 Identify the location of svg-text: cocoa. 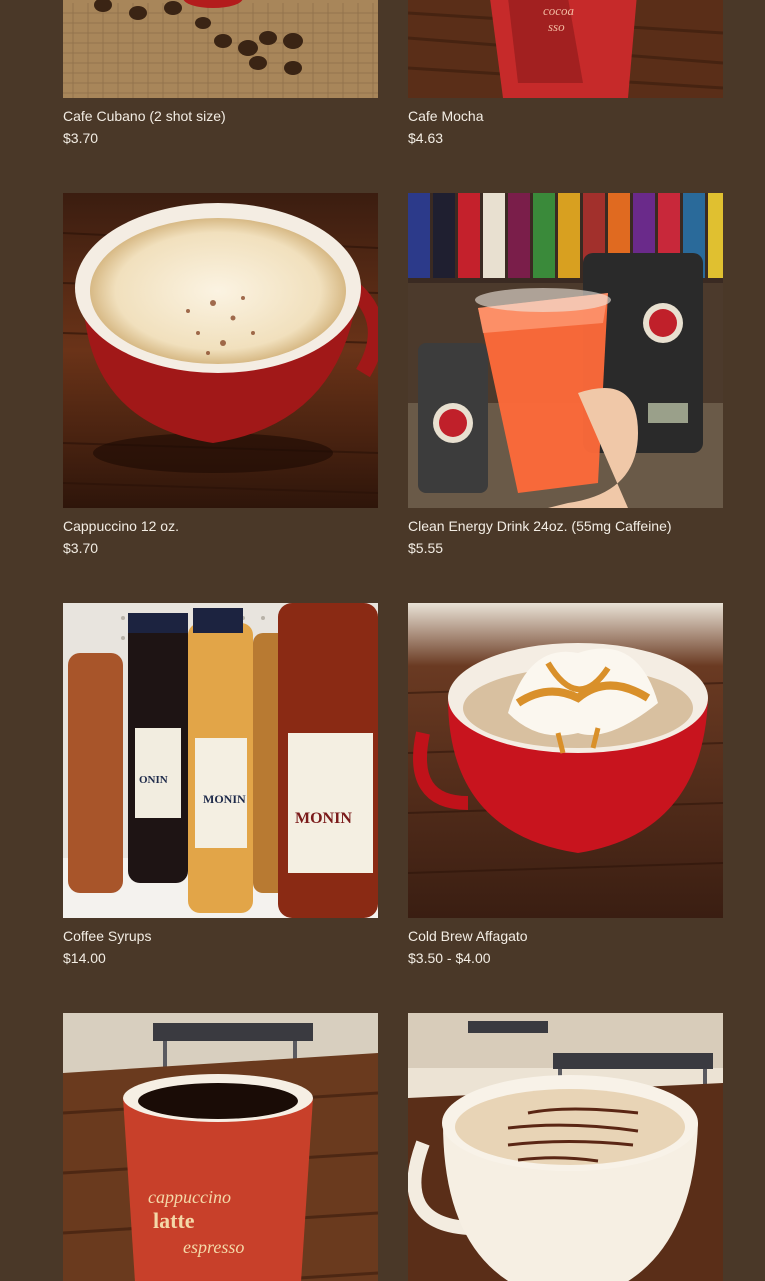
(559, 10).